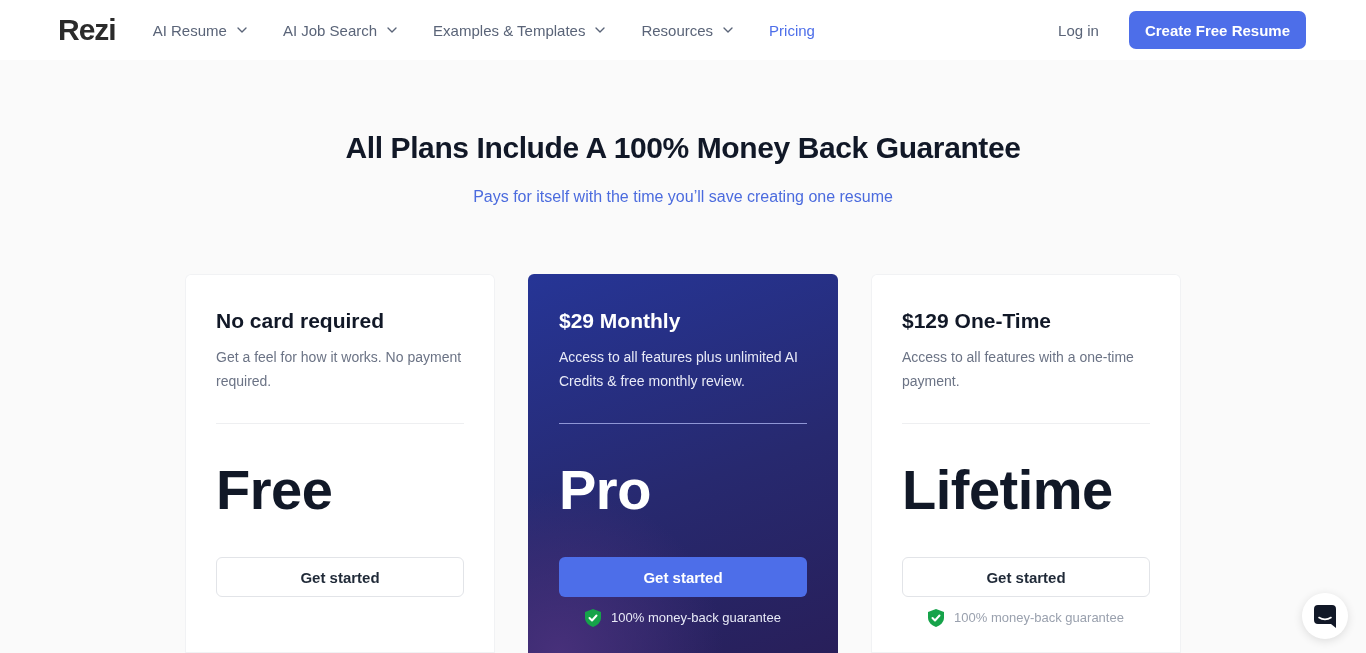 This screenshot has width=1366, height=653. Describe the element at coordinates (683, 197) in the screenshot. I see `page-subtitle: Pays for itself with the time you’ll save creating one resume` at that location.